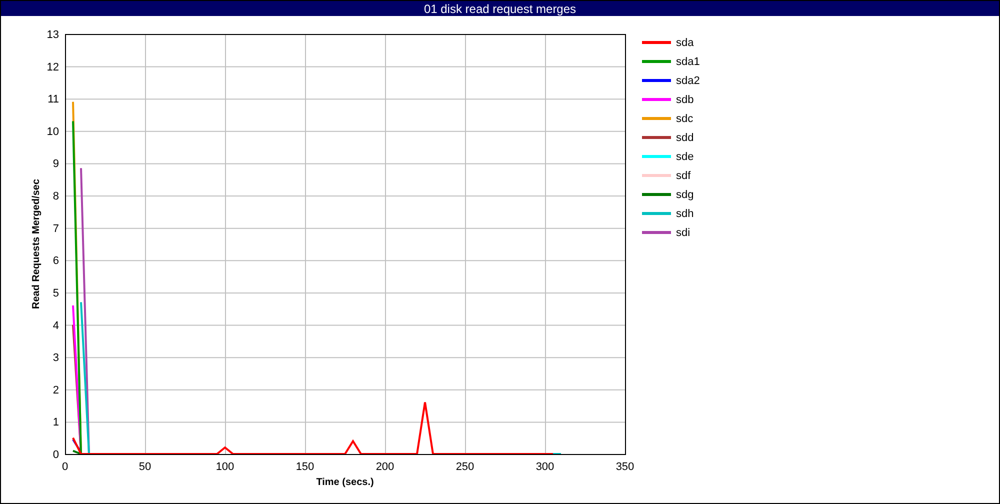  Describe the element at coordinates (55, 228) in the screenshot. I see `tick-label: 7` at that location.